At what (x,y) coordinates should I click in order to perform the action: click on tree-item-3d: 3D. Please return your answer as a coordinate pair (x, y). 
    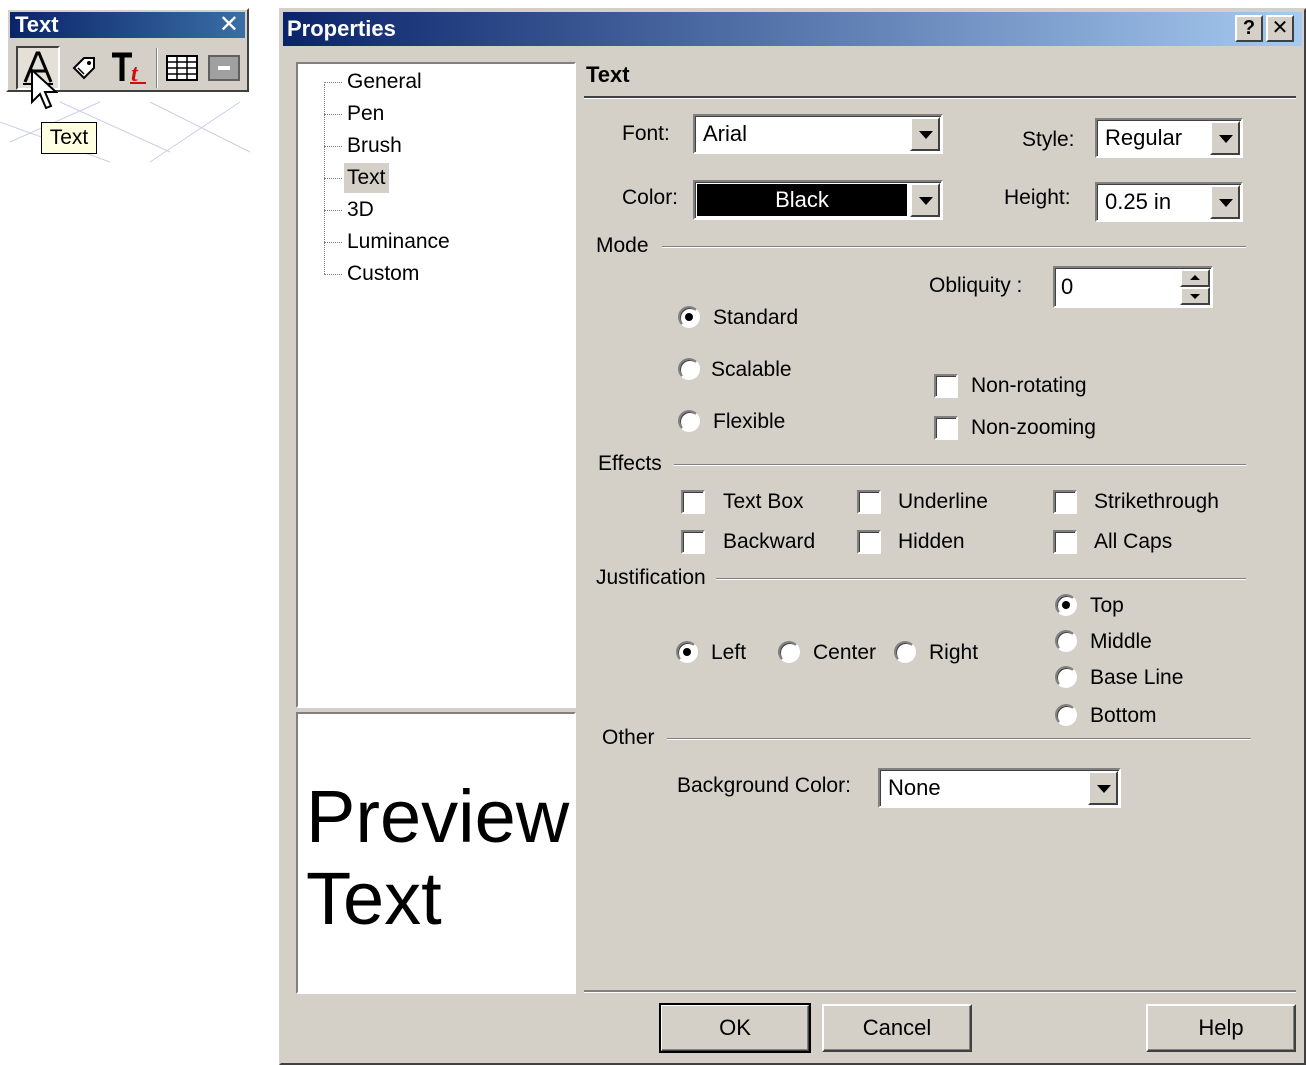
    Looking at the image, I should click on (360, 210).